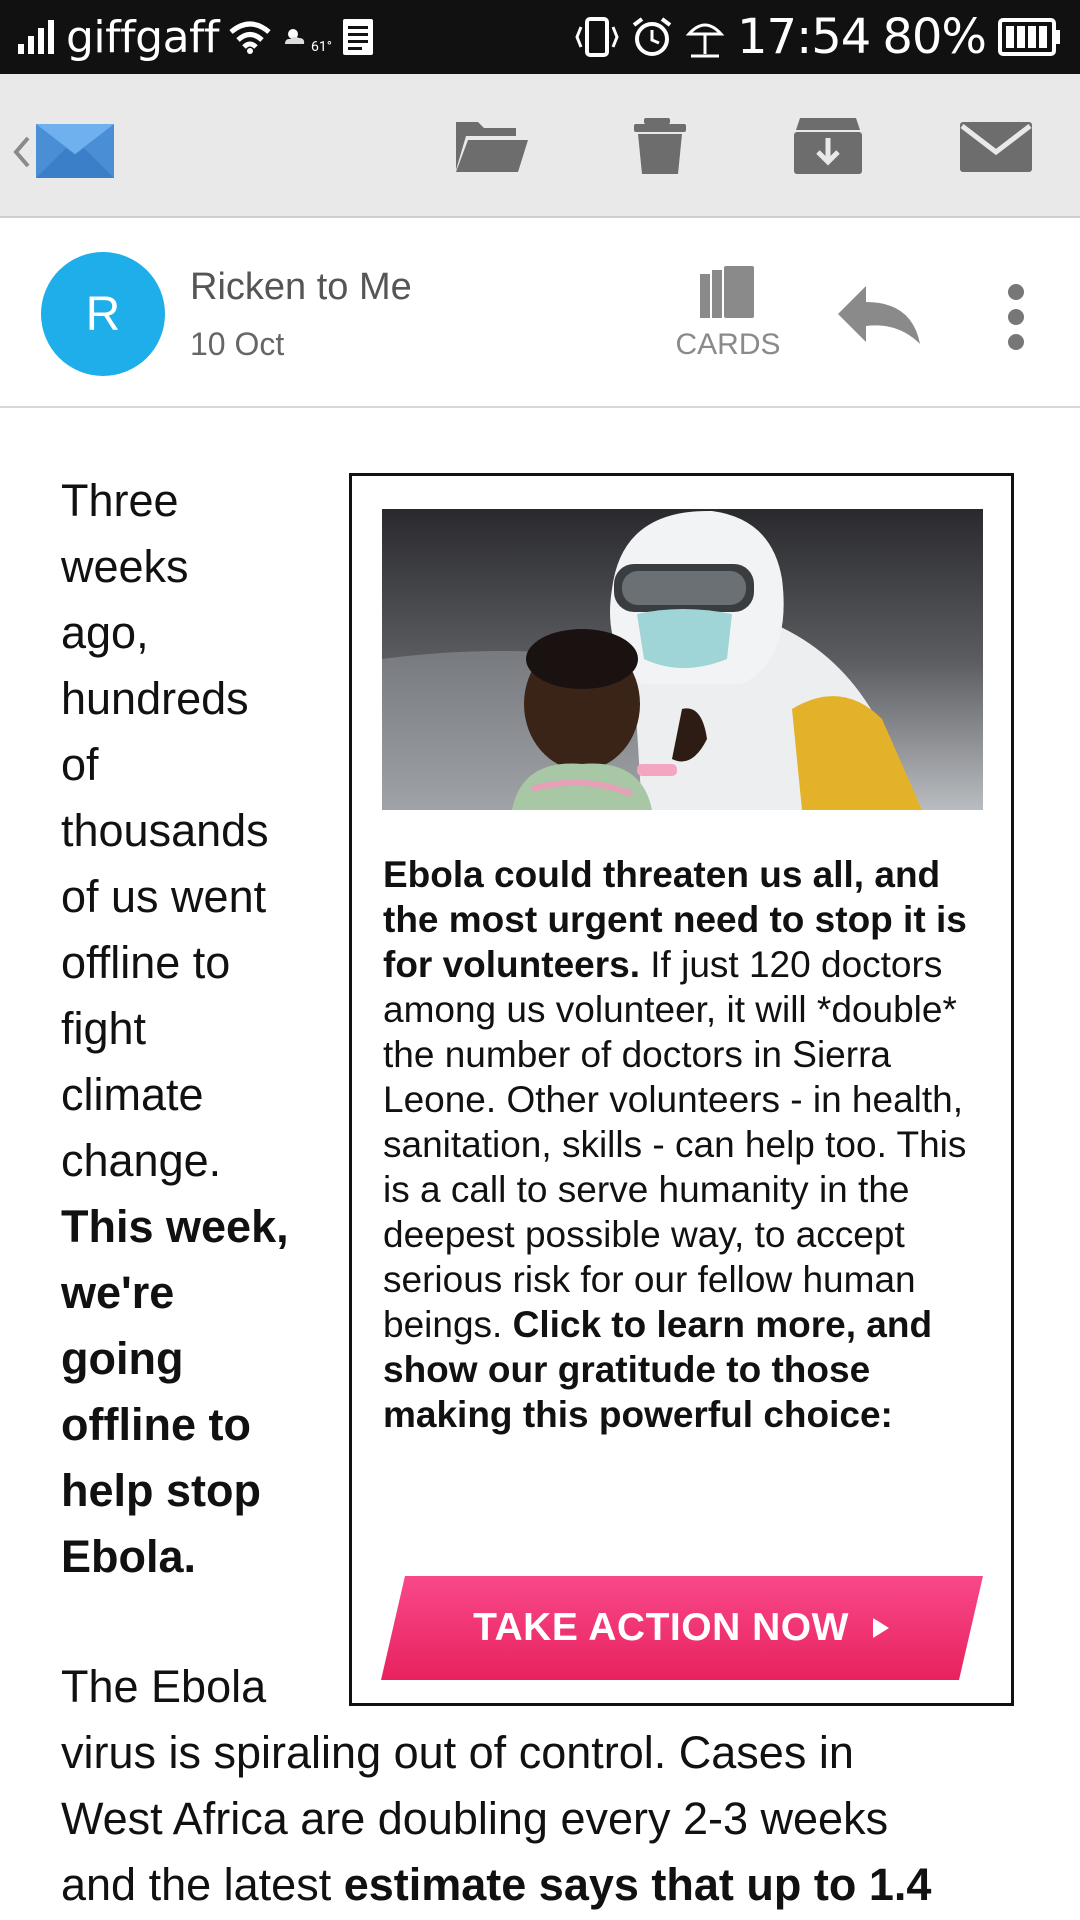 The image size is (1080, 1920). What do you see at coordinates (540, 146) in the screenshot?
I see `mail-toolbar` at bounding box center [540, 146].